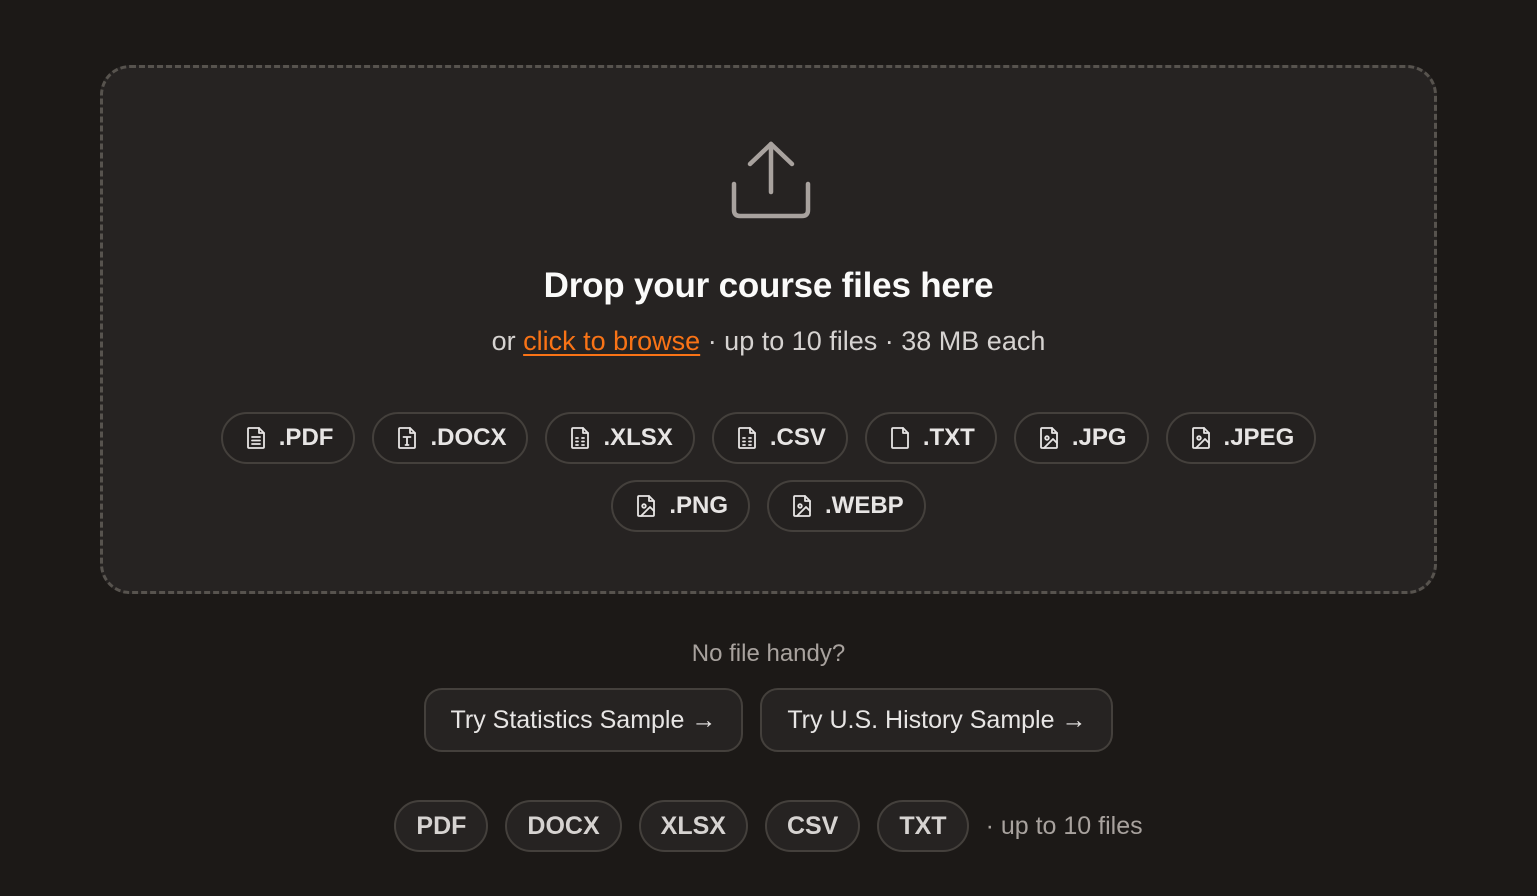 This screenshot has width=1537, height=896. I want to click on format-chip-label: .JPG, so click(1099, 437).